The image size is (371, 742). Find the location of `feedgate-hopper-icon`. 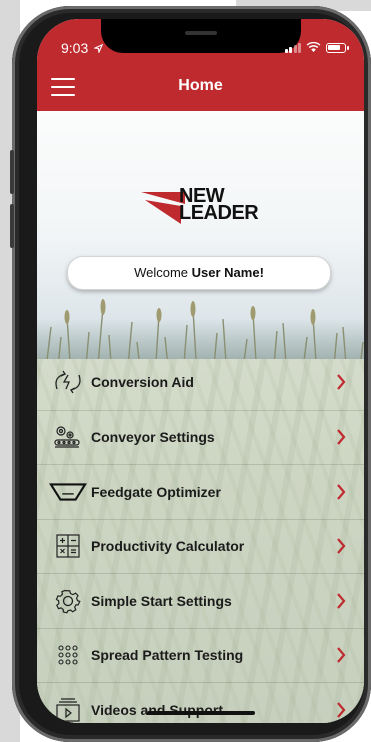

feedgate-hopper-icon is located at coordinates (68, 492).